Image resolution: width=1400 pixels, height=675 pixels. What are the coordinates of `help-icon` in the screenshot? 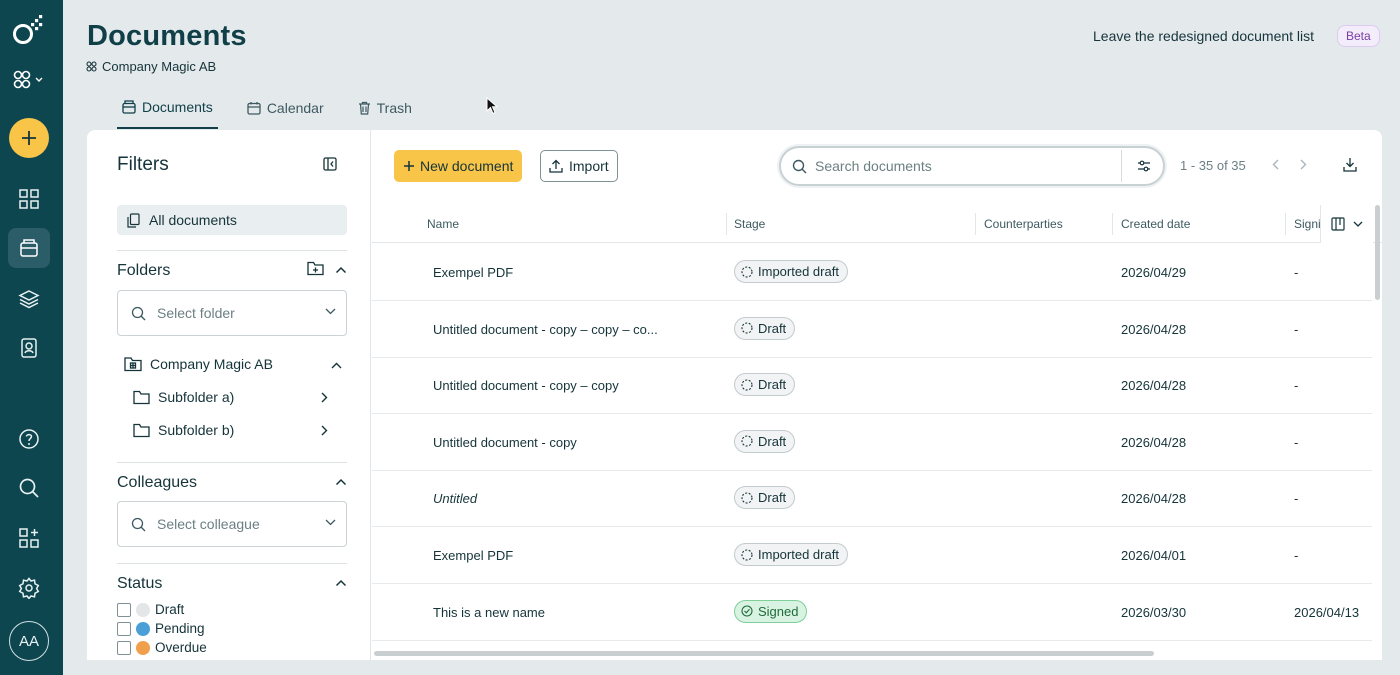 It's located at (29, 439).